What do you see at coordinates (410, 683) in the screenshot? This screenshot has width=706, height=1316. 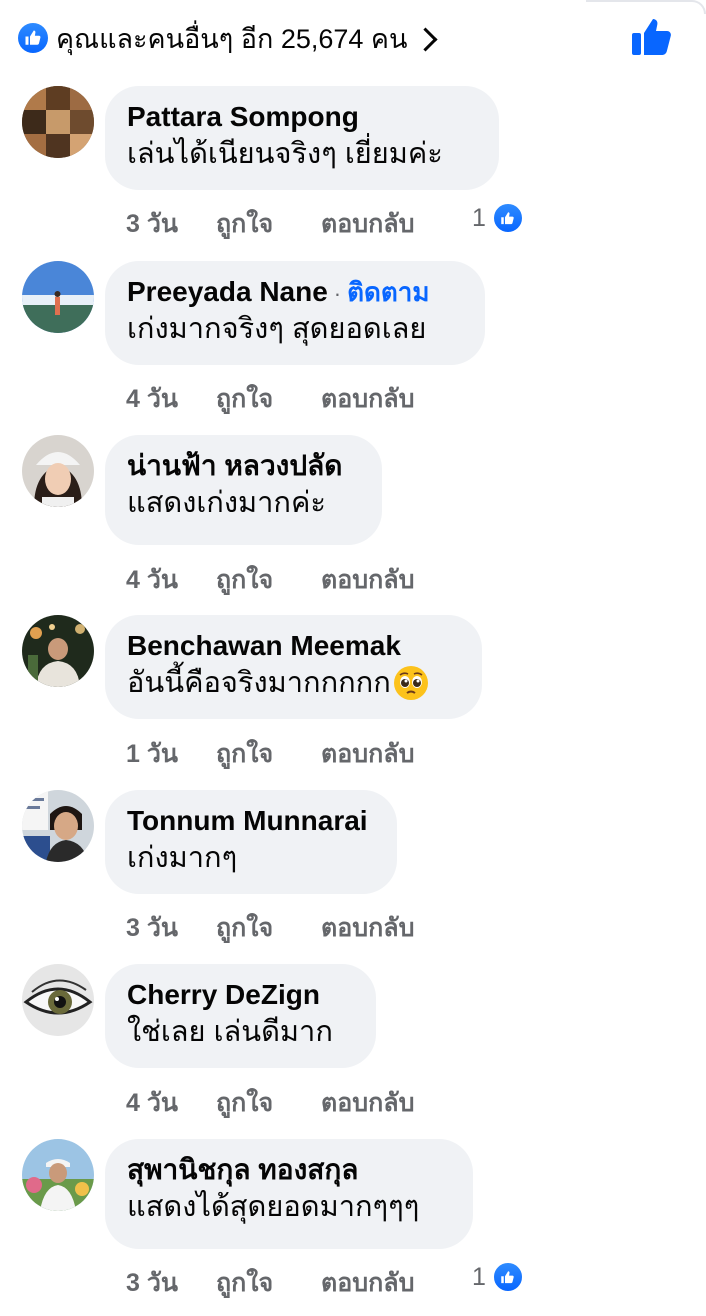 I see `pleading-face-emoji` at bounding box center [410, 683].